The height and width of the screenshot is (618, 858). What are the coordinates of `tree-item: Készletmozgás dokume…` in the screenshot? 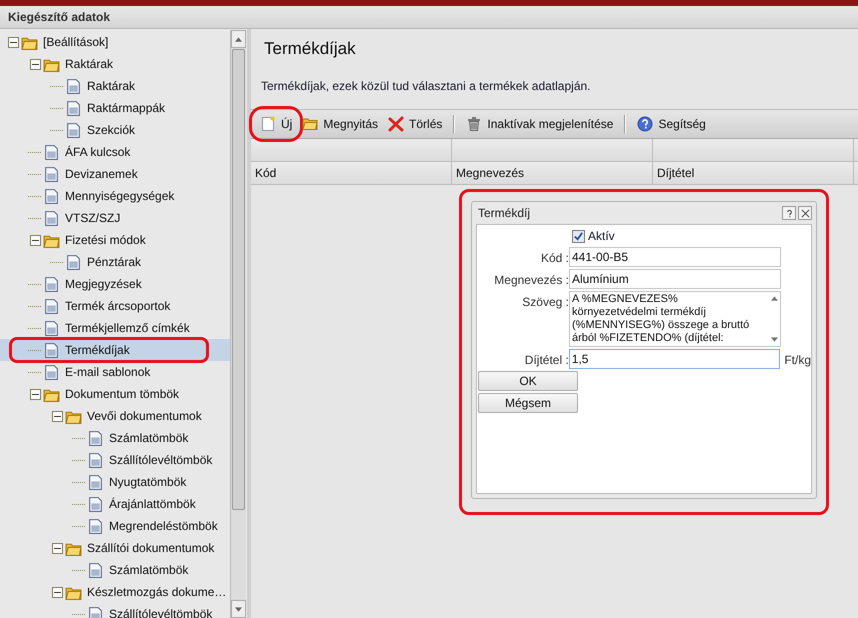 It's located at (115, 592).